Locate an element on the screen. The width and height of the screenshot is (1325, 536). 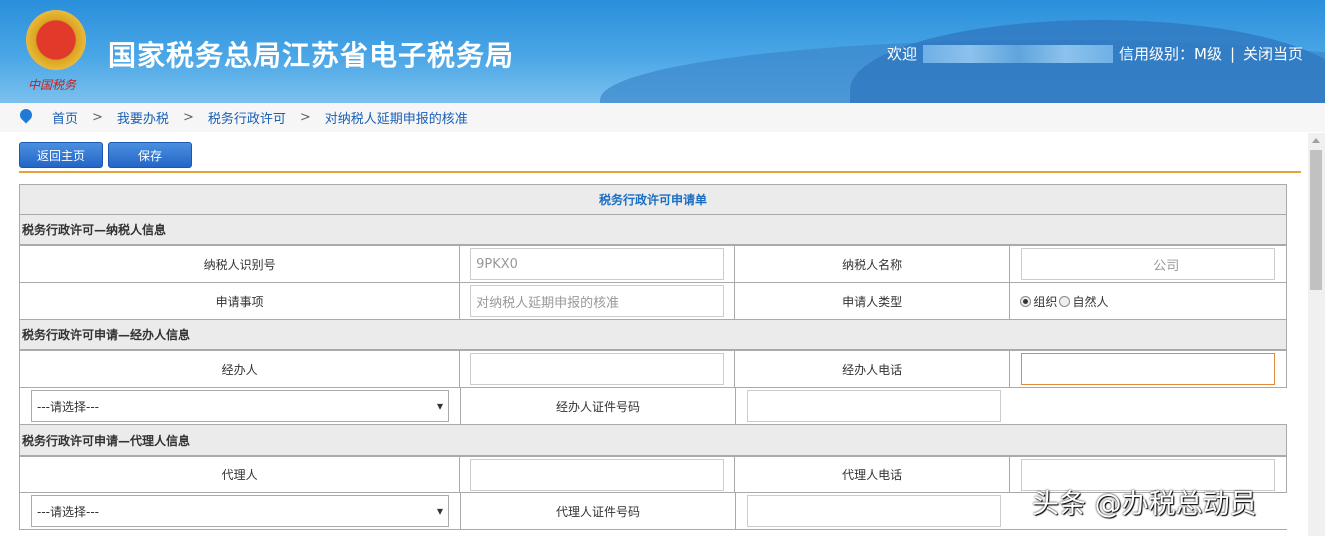
breadcrumb-current: 对纳税人延期申报的核准 is located at coordinates (396, 117).